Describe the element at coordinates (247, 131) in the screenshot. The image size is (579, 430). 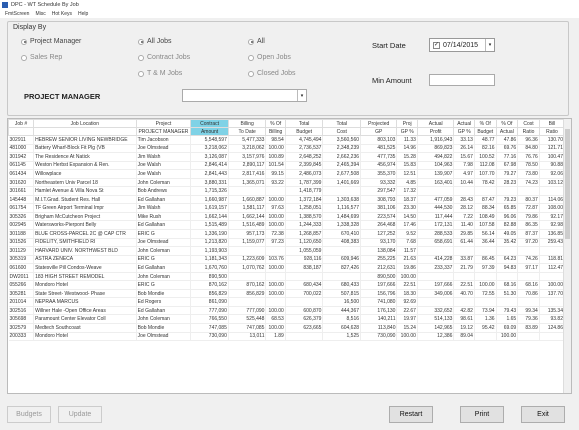
I see `column-subheader: To Date` at that location.